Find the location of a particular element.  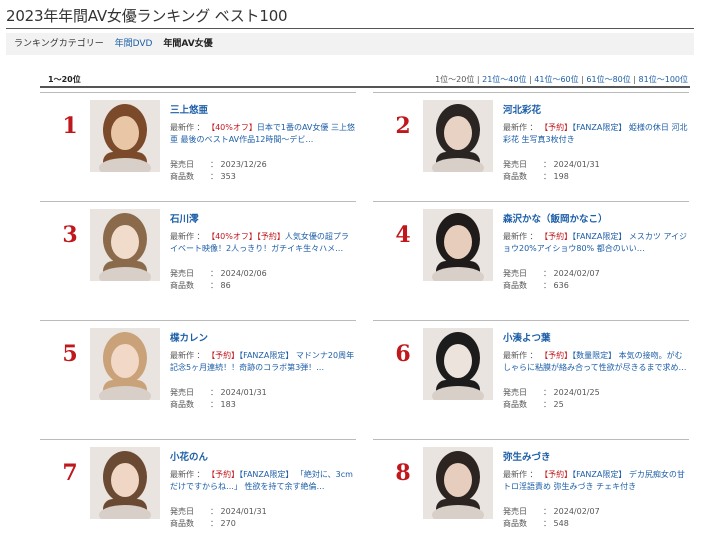

item-count: 198 is located at coordinates (561, 176).